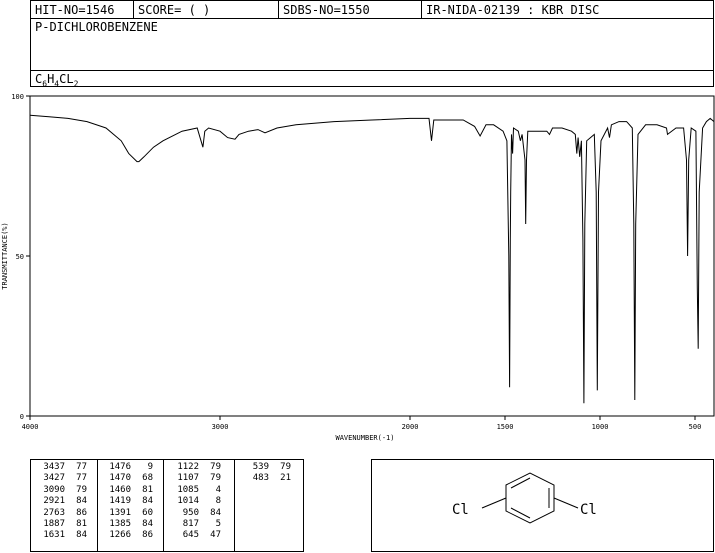 This screenshot has height=553, width=715. I want to click on peak-wavenumber: 1470, so click(120, 478).